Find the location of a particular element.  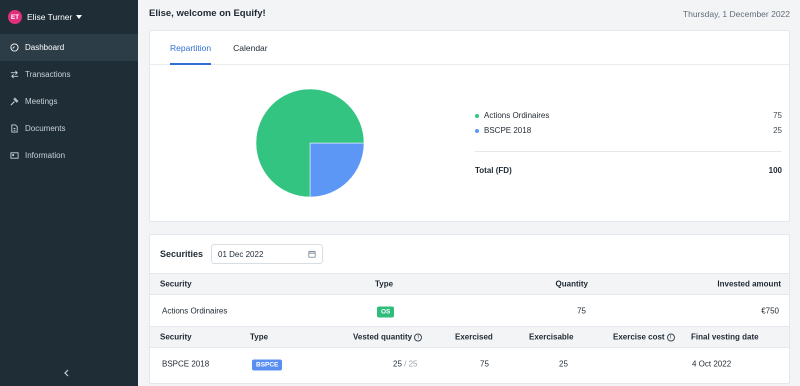

legend-label: BSCPE 2018 is located at coordinates (508, 130).